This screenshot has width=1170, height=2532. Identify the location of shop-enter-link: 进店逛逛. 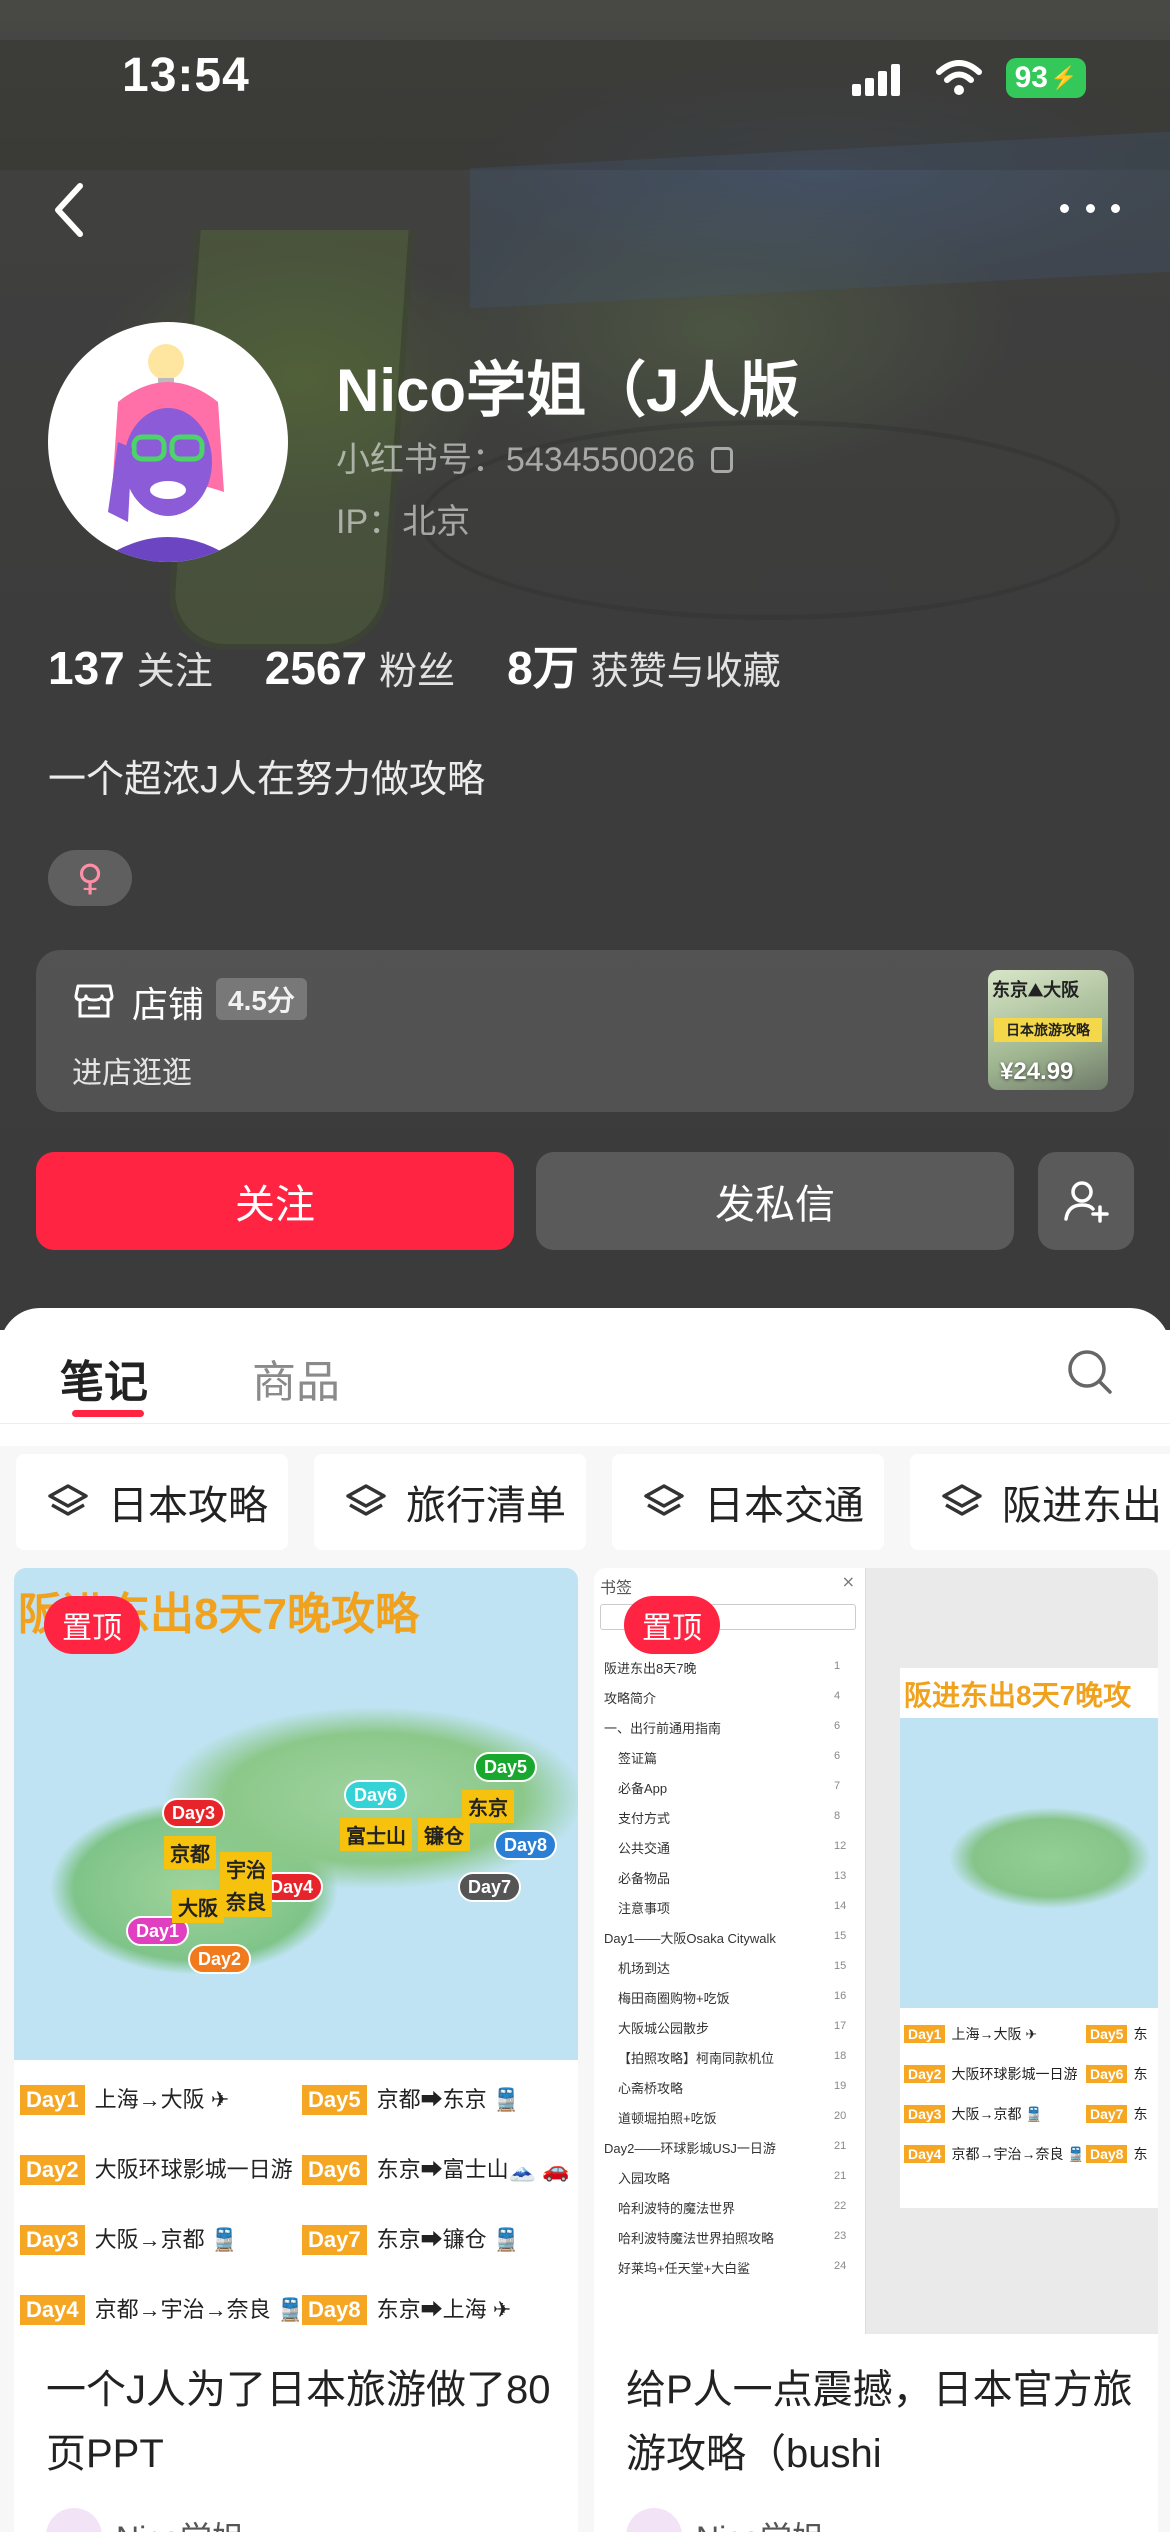
(132, 1070).